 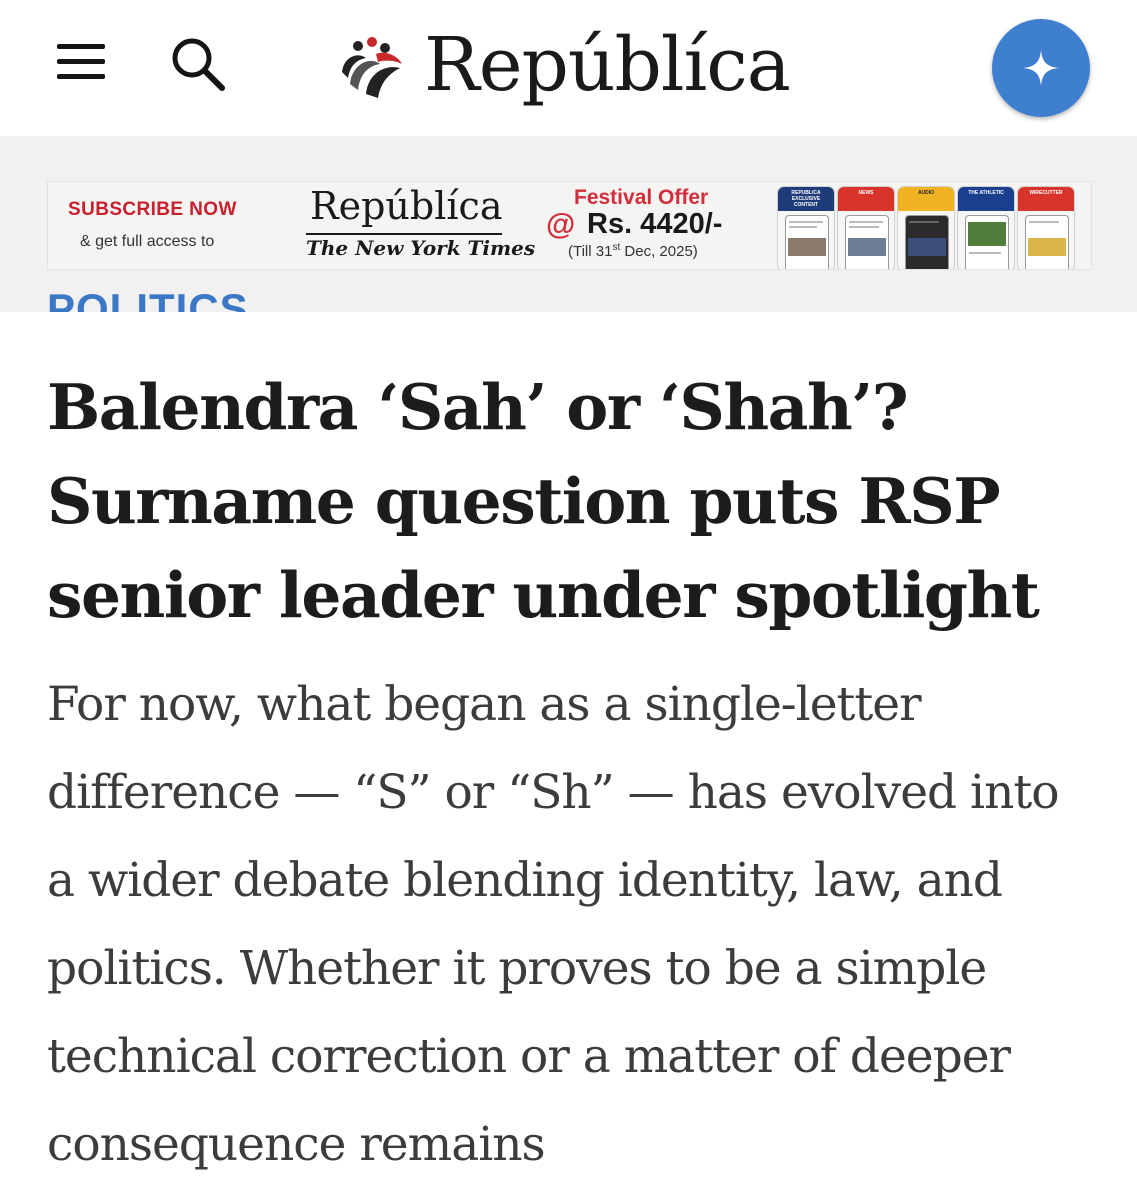 What do you see at coordinates (147, 241) in the screenshot?
I see `full-access-text: & get full access to` at bounding box center [147, 241].